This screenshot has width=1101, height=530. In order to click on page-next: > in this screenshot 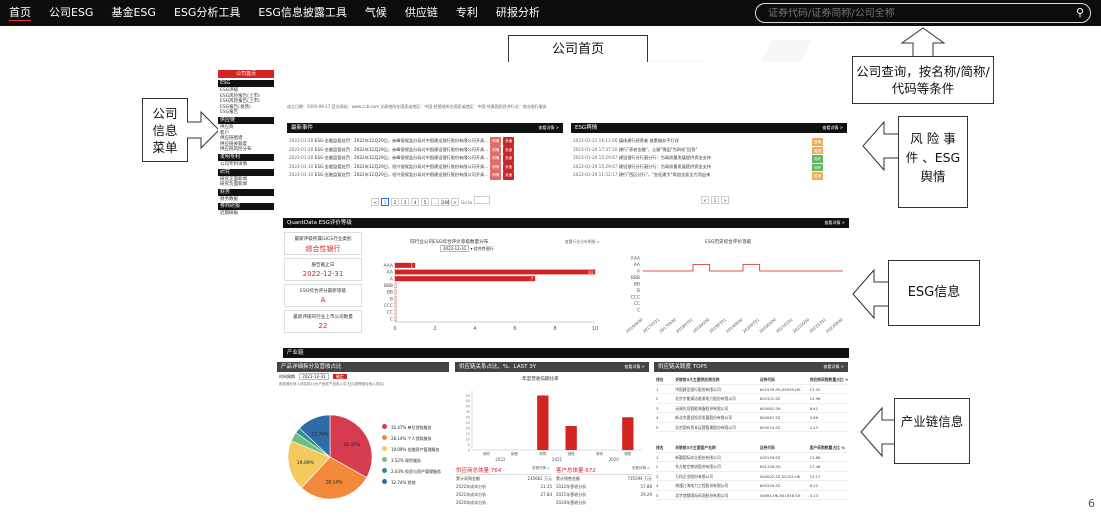, I will do `click(455, 202)`.